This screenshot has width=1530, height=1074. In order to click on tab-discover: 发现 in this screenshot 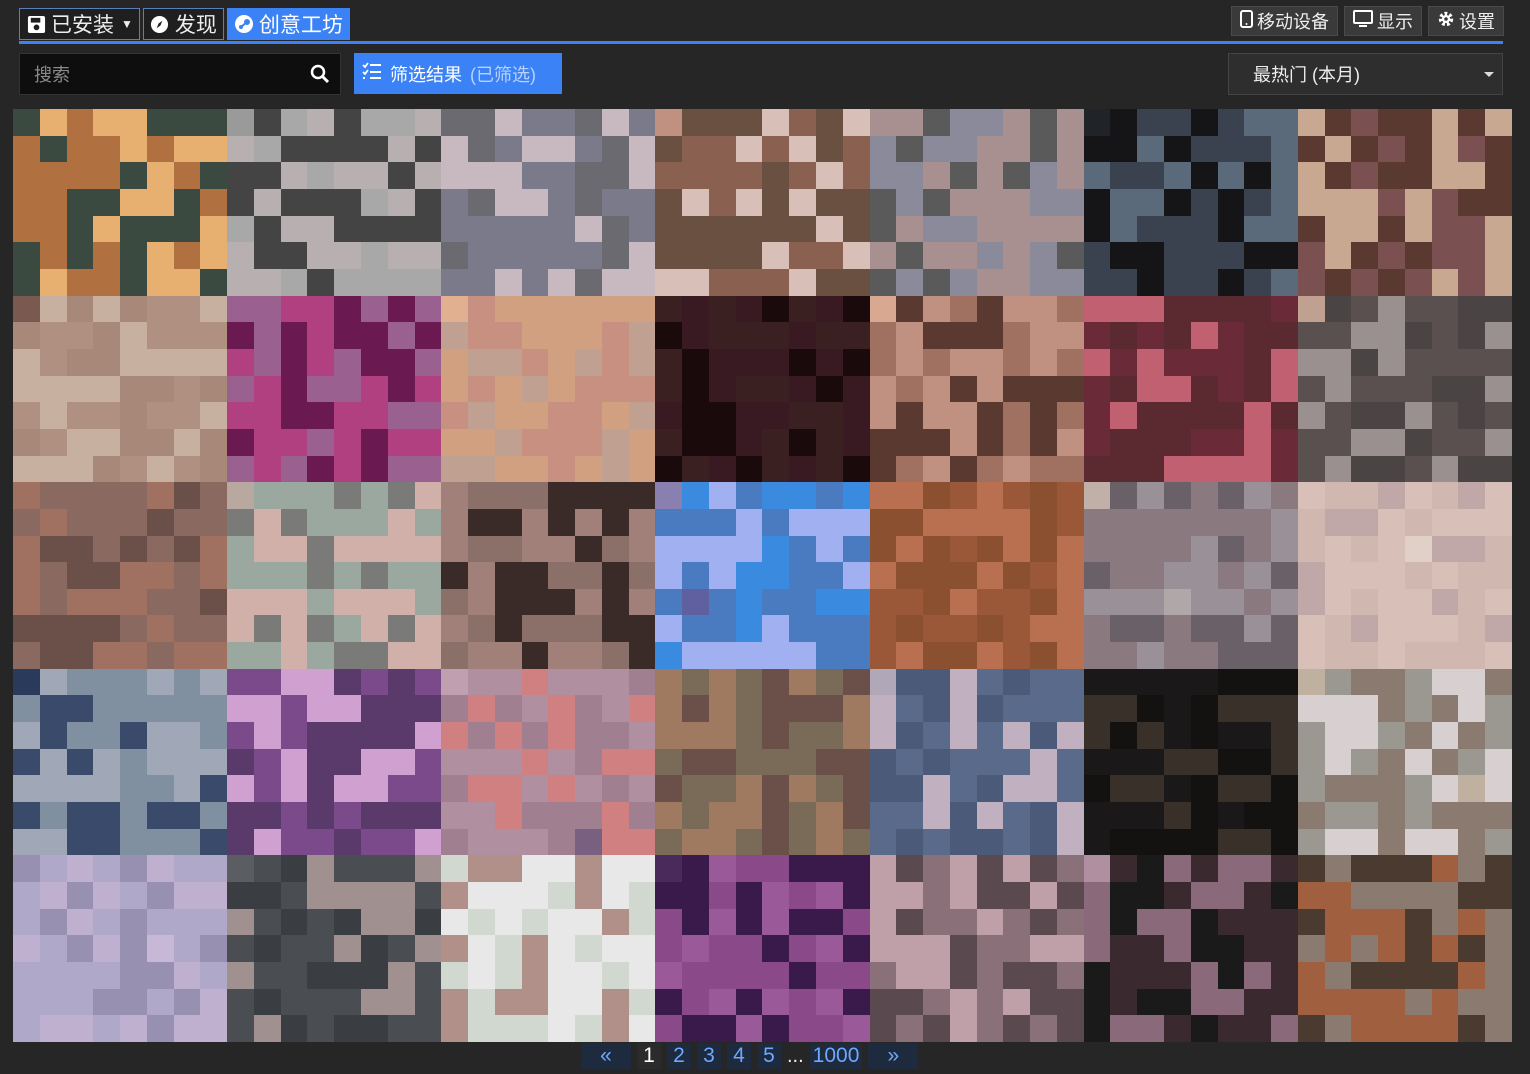, I will do `click(183, 24)`.